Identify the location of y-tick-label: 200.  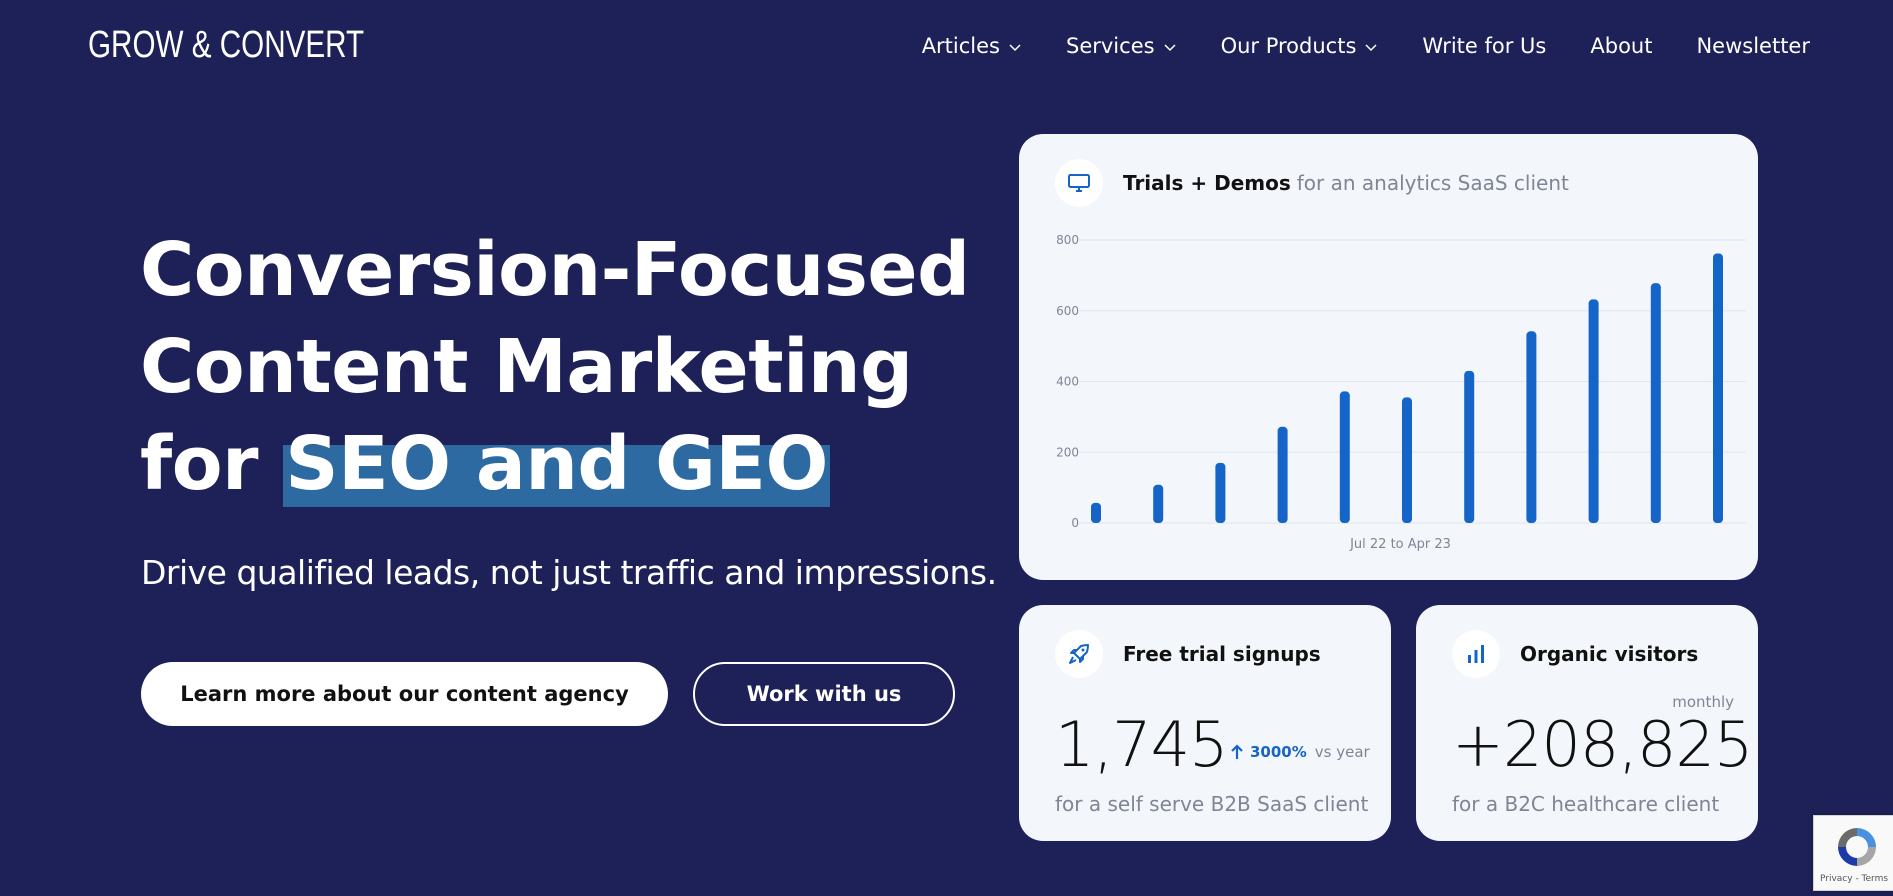
(1067, 452).